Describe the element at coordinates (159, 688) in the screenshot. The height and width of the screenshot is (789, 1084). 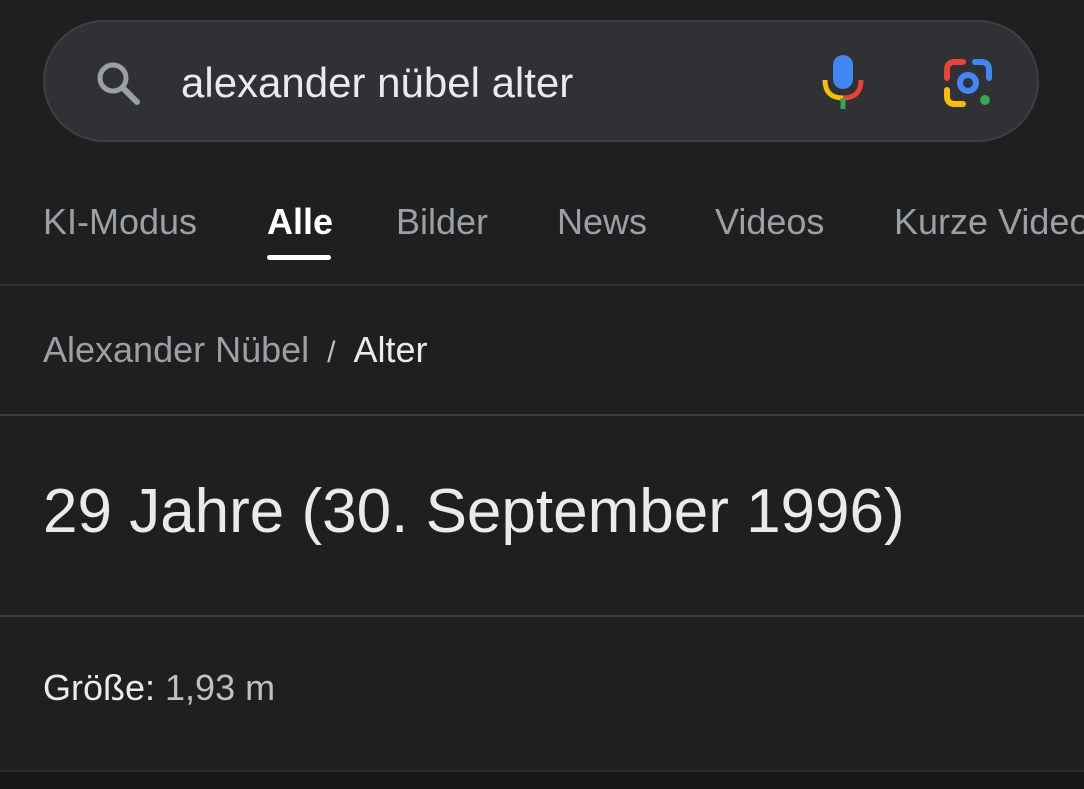
I see `height-row: Größe: 1,93 m` at that location.